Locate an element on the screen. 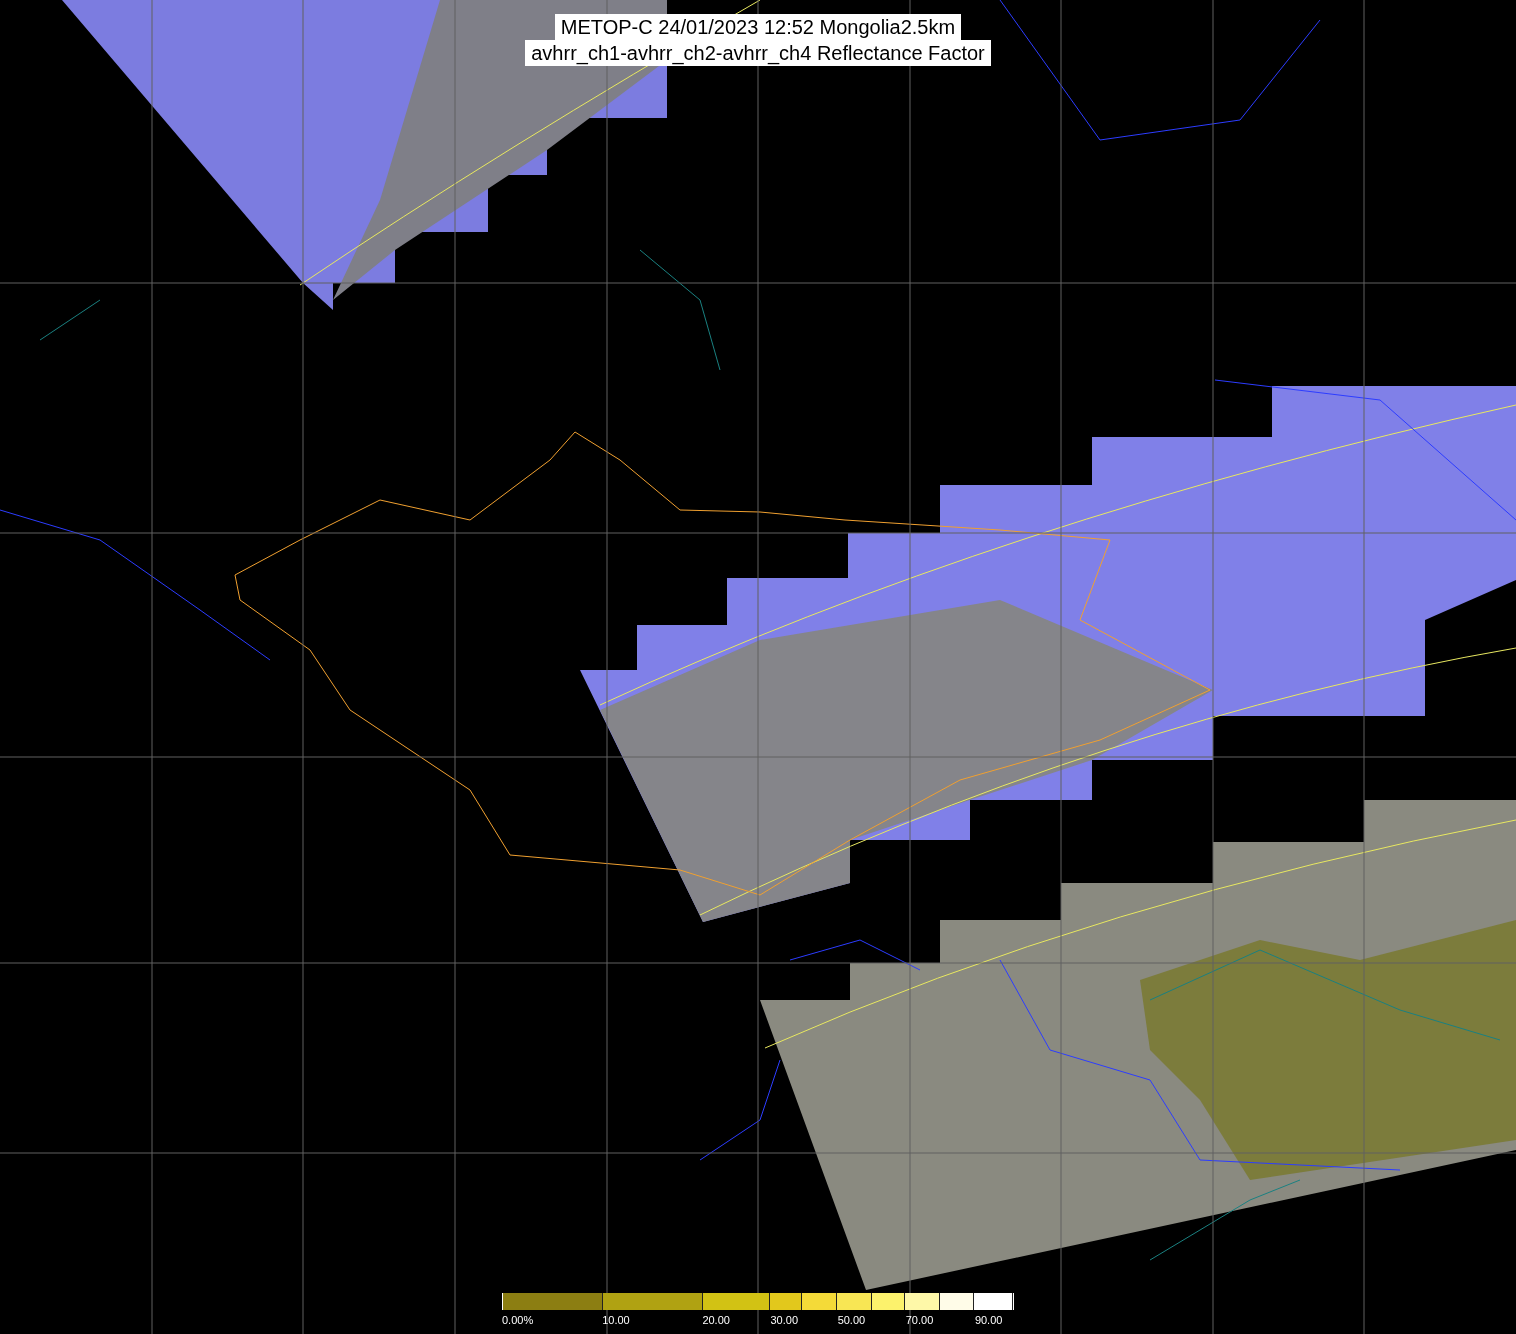 This screenshot has height=1334, width=1516. map-title: avhrr_ch1-avhrr_ch2-avhrr_ch4 Reflectance Factor is located at coordinates (758, 53).